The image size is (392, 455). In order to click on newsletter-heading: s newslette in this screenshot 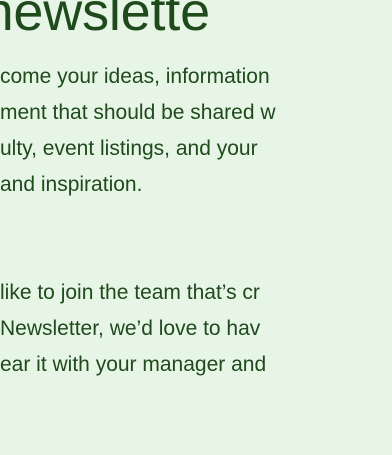, I will do `click(105, 21)`.